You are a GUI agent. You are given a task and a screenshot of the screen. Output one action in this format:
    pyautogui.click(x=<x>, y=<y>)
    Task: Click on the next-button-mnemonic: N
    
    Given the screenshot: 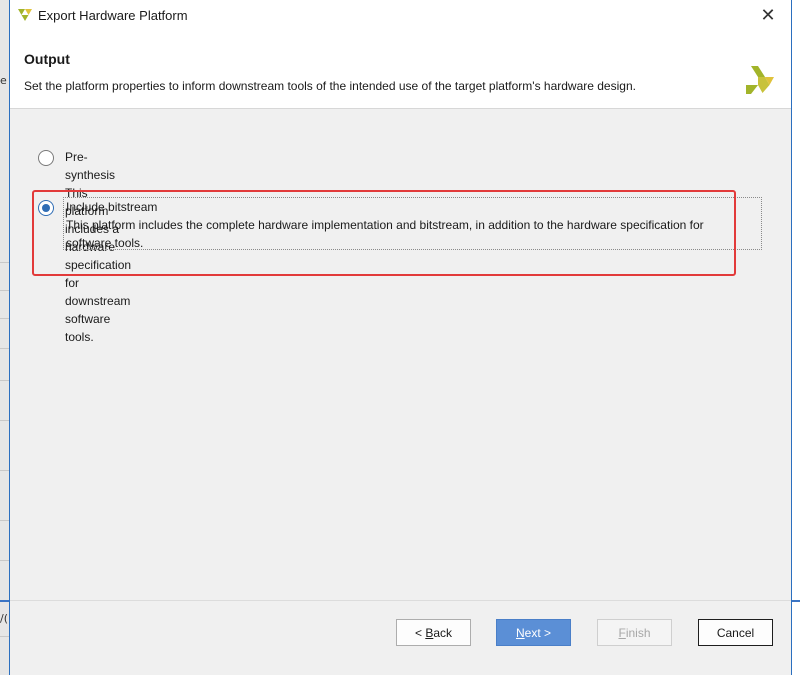 What is the action you would take?
    pyautogui.click(x=520, y=632)
    